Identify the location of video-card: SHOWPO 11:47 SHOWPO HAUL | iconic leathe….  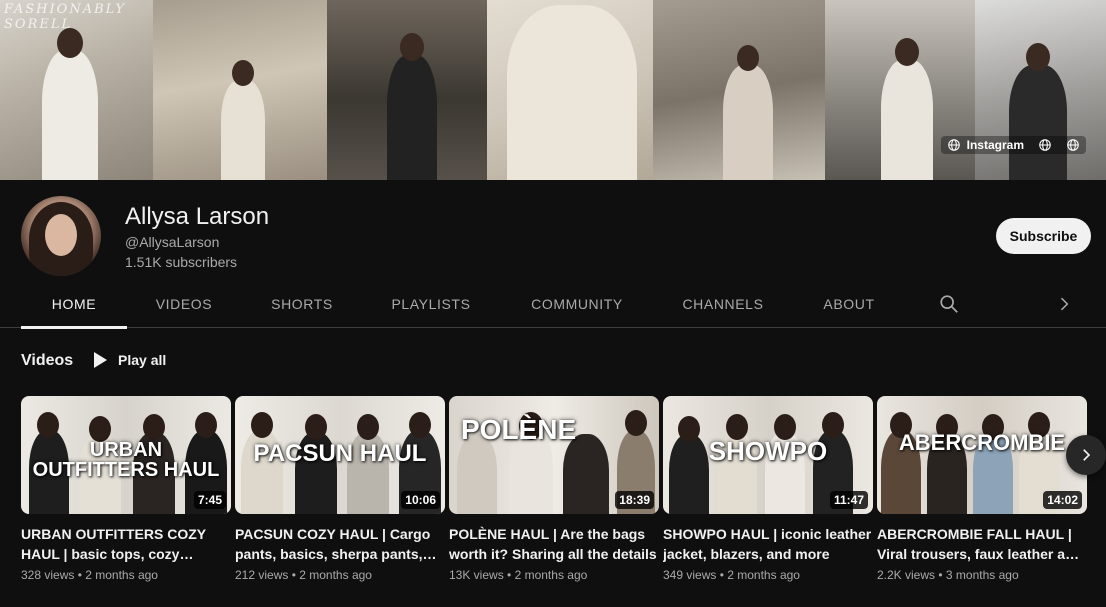
(768, 489).